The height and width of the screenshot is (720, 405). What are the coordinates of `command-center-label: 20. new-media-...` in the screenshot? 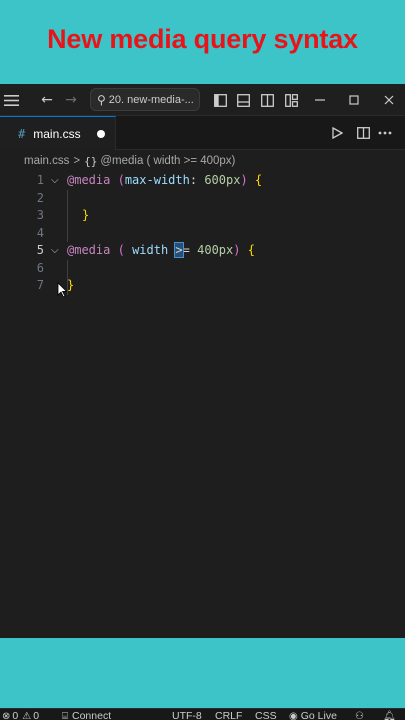 It's located at (151, 99).